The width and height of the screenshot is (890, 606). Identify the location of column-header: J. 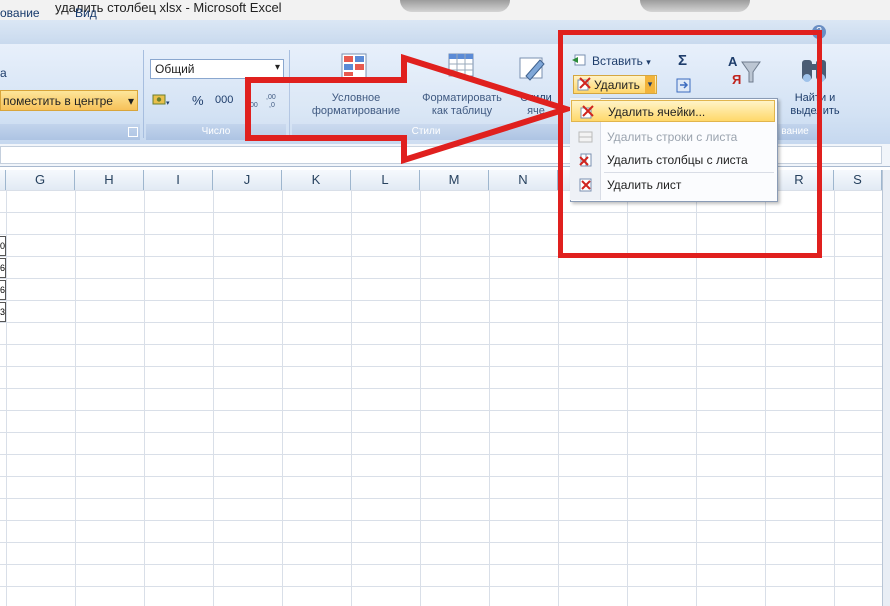
(247, 180).